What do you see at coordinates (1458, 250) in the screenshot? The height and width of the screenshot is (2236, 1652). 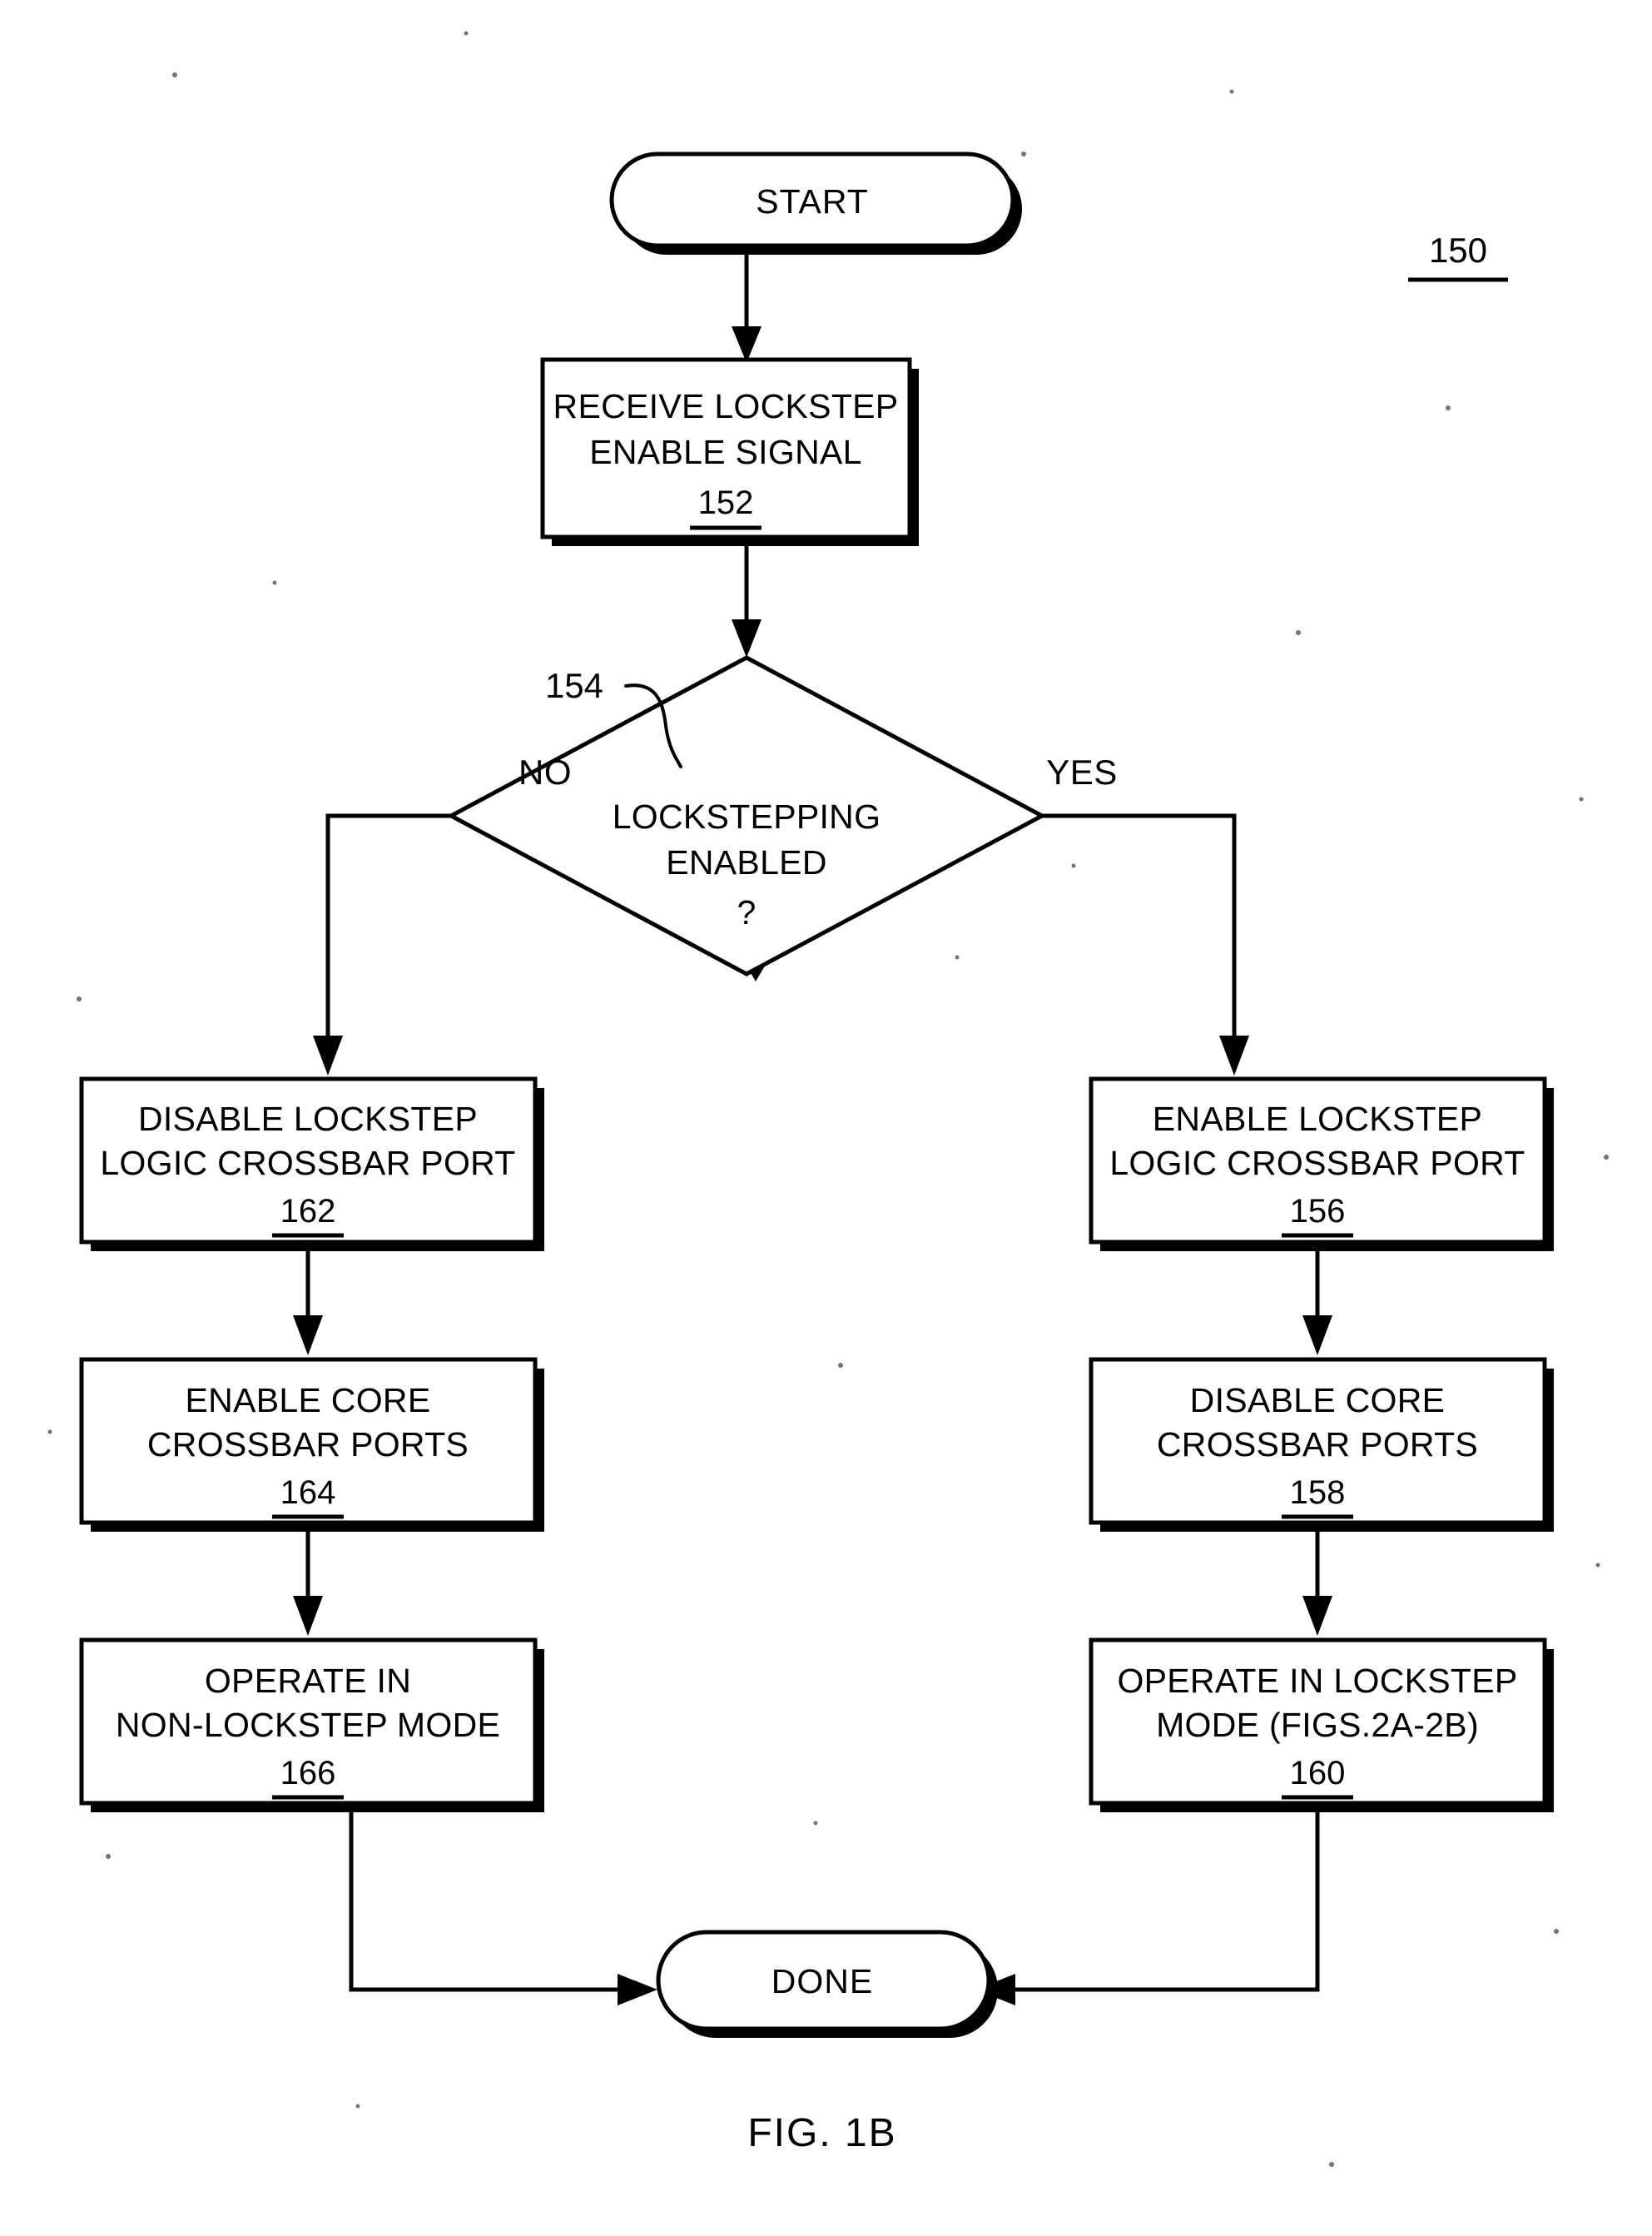 I see `figure-ref-label: 150` at bounding box center [1458, 250].